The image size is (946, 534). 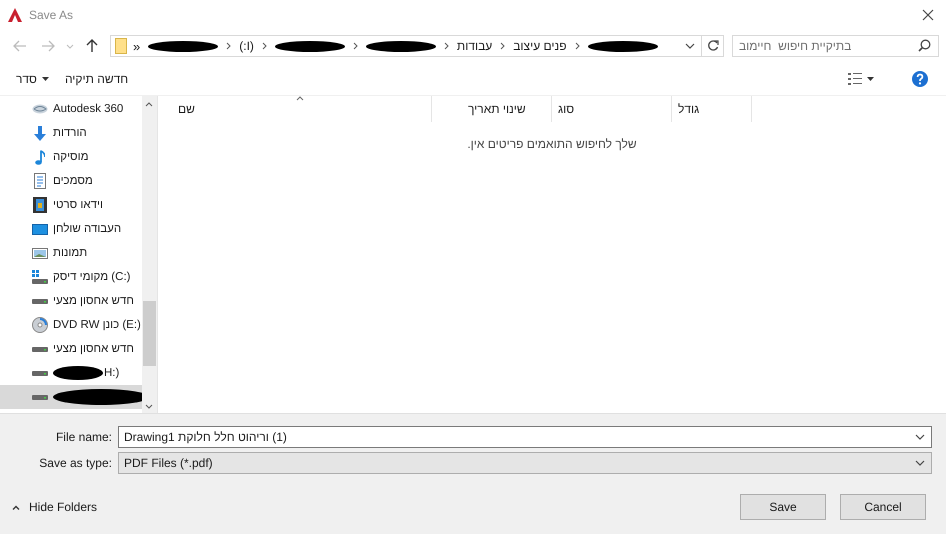 What do you see at coordinates (75, 463) in the screenshot?
I see `field-label: Save as type:` at bounding box center [75, 463].